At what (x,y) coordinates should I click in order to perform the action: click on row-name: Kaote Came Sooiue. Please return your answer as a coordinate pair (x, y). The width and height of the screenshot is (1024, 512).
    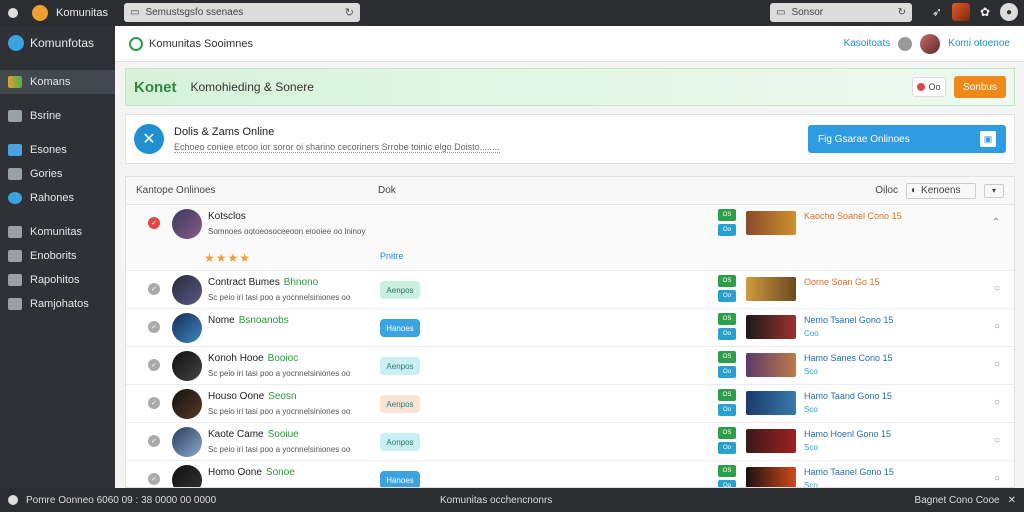
    Looking at the image, I should click on (253, 434).